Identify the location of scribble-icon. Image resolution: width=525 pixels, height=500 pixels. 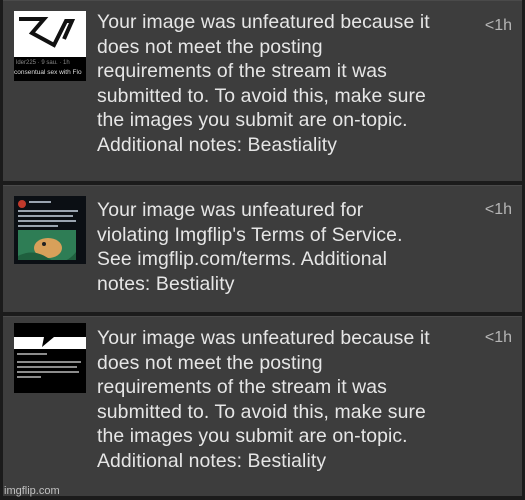
(47, 32).